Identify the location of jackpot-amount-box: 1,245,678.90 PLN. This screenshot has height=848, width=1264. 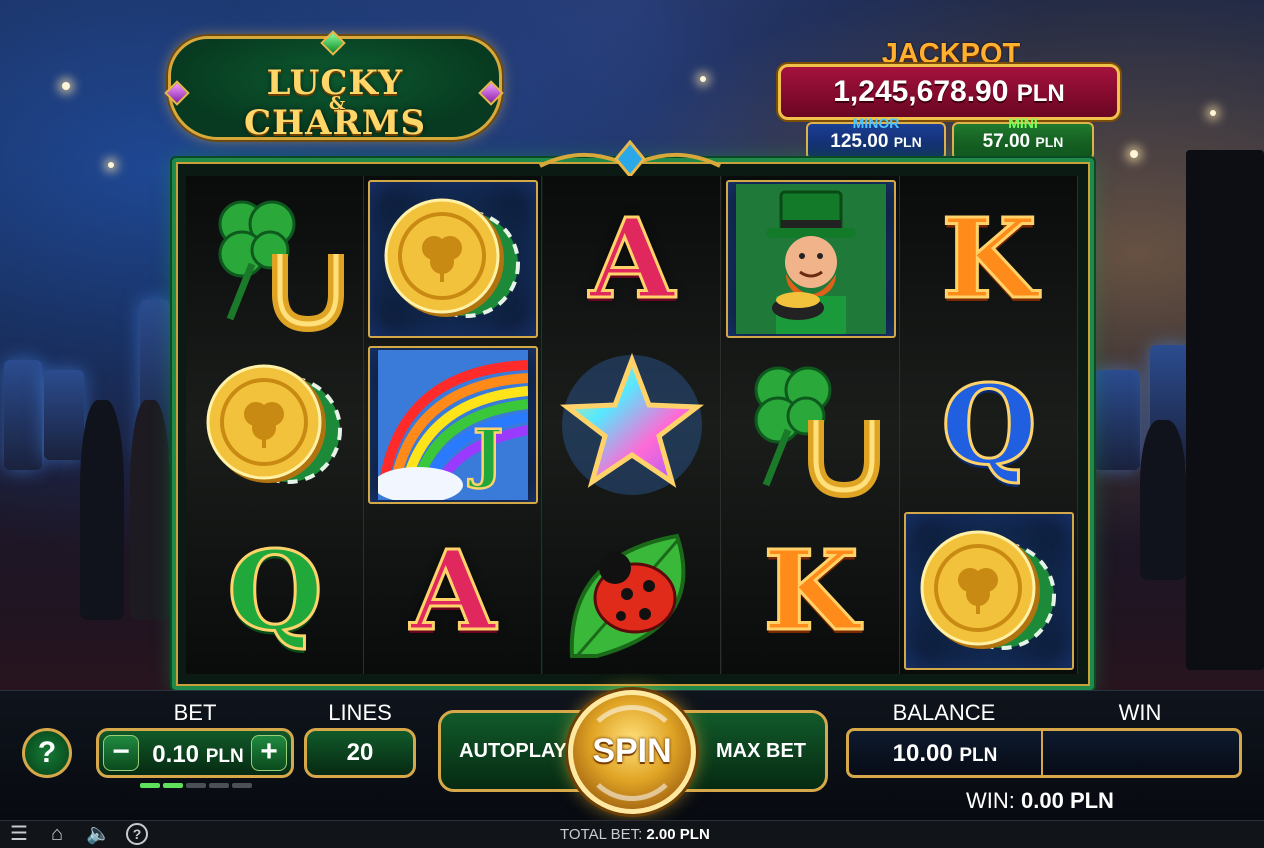
(949, 92).